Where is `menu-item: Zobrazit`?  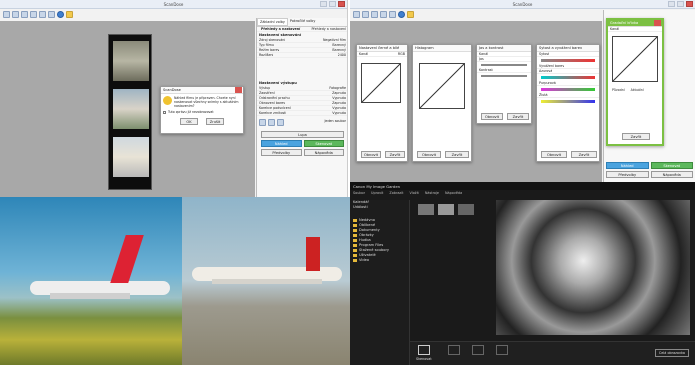
menu-item: Zobrazit is located at coordinates (396, 194).